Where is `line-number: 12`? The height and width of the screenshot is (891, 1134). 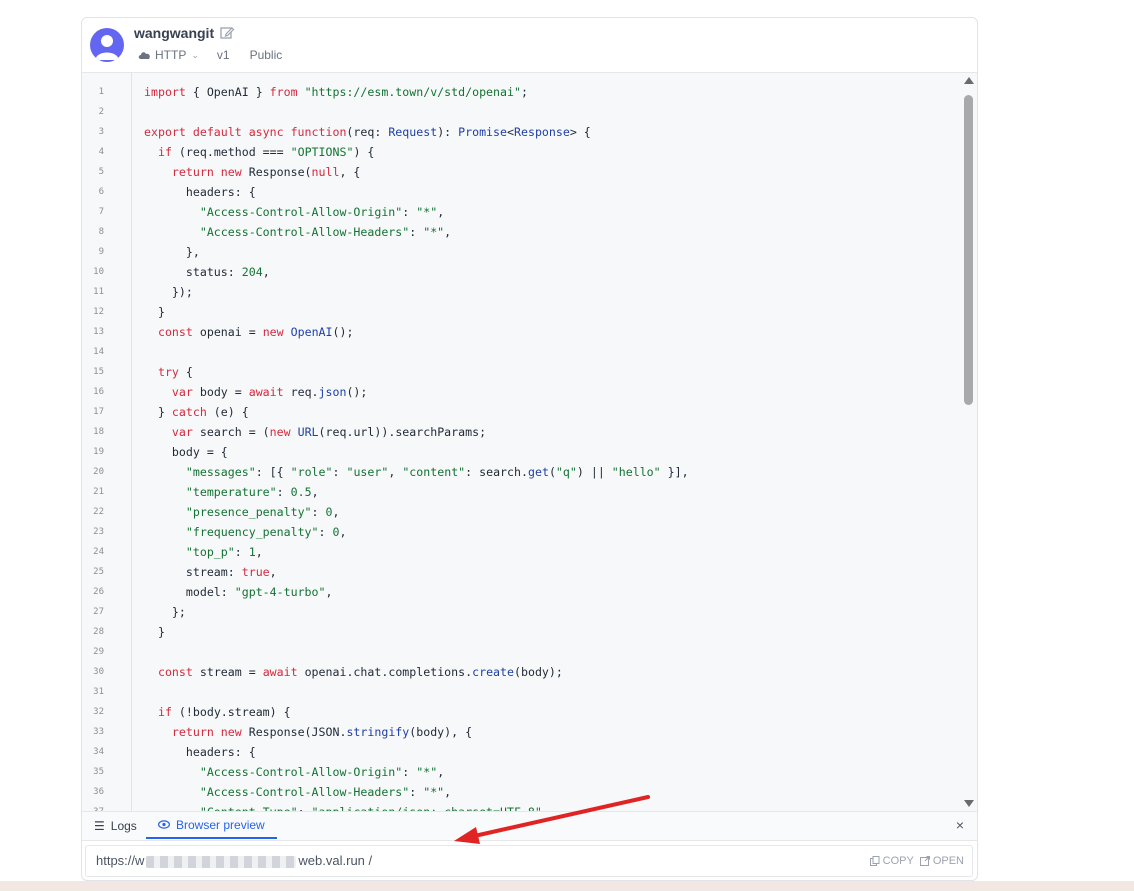 line-number: 12 is located at coordinates (98, 312).